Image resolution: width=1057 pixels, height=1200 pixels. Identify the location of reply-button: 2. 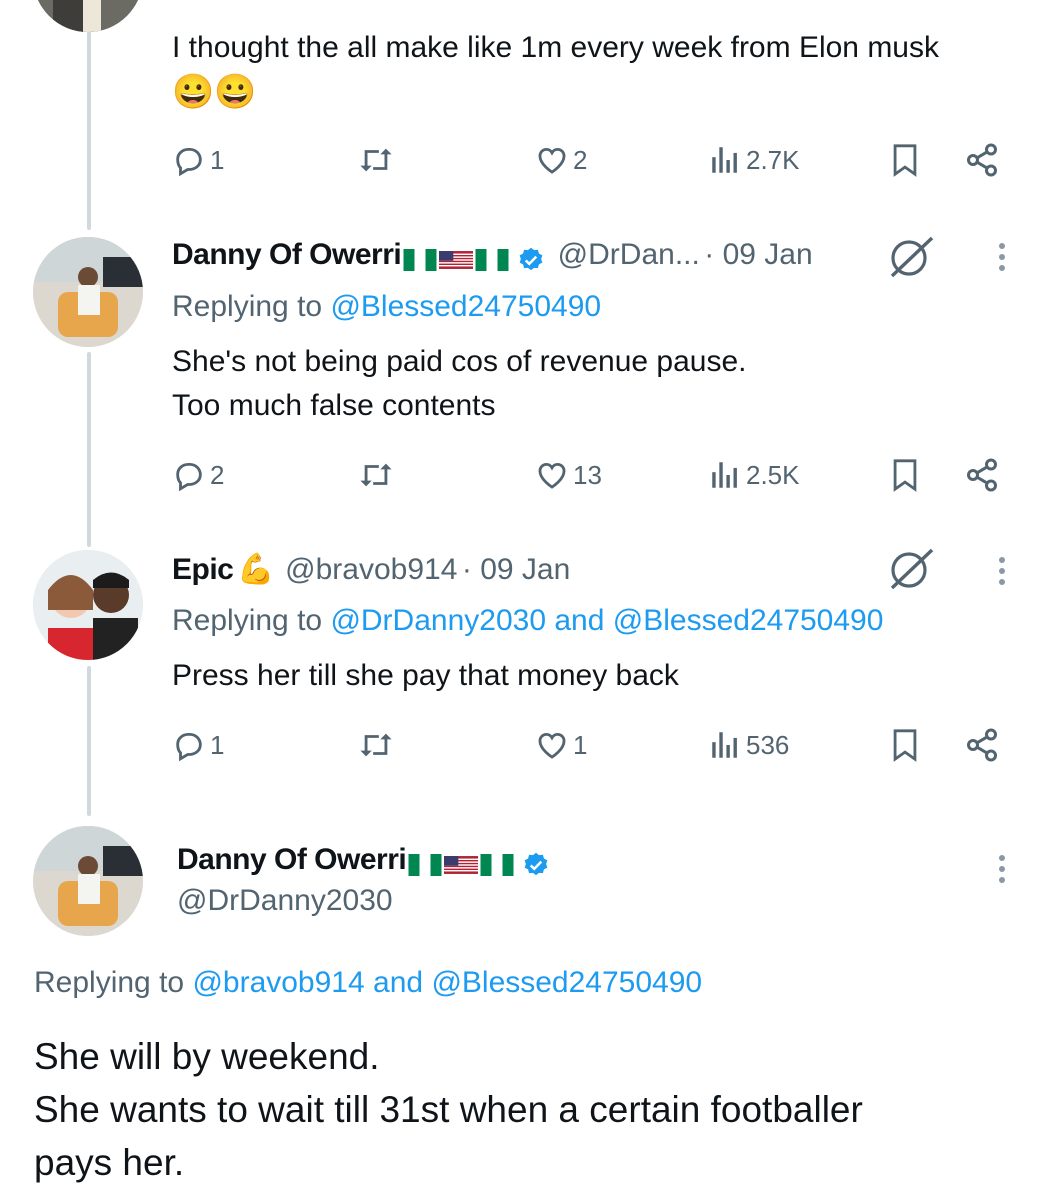
(198, 475).